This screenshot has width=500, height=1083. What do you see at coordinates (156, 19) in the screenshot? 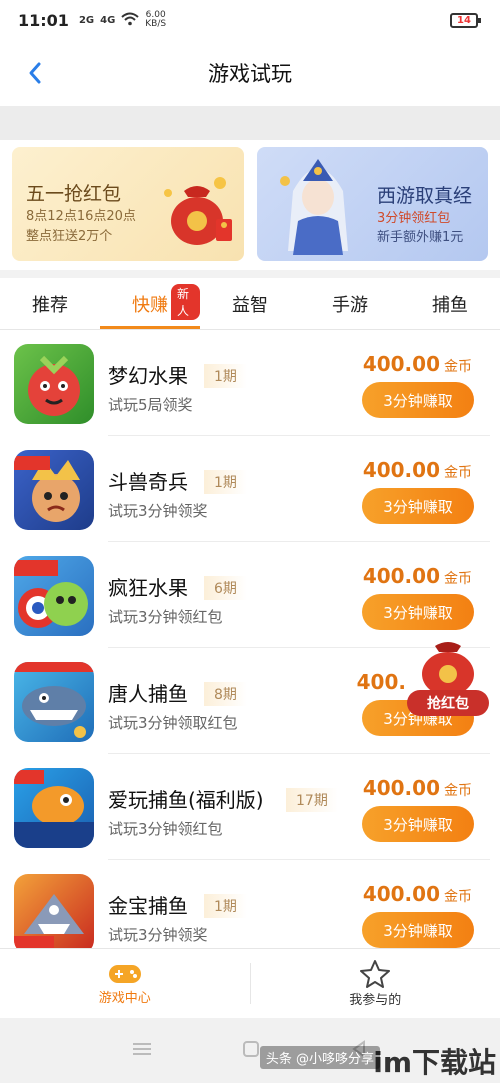
I see `network-speed: 6.00 KB/S` at bounding box center [156, 19].